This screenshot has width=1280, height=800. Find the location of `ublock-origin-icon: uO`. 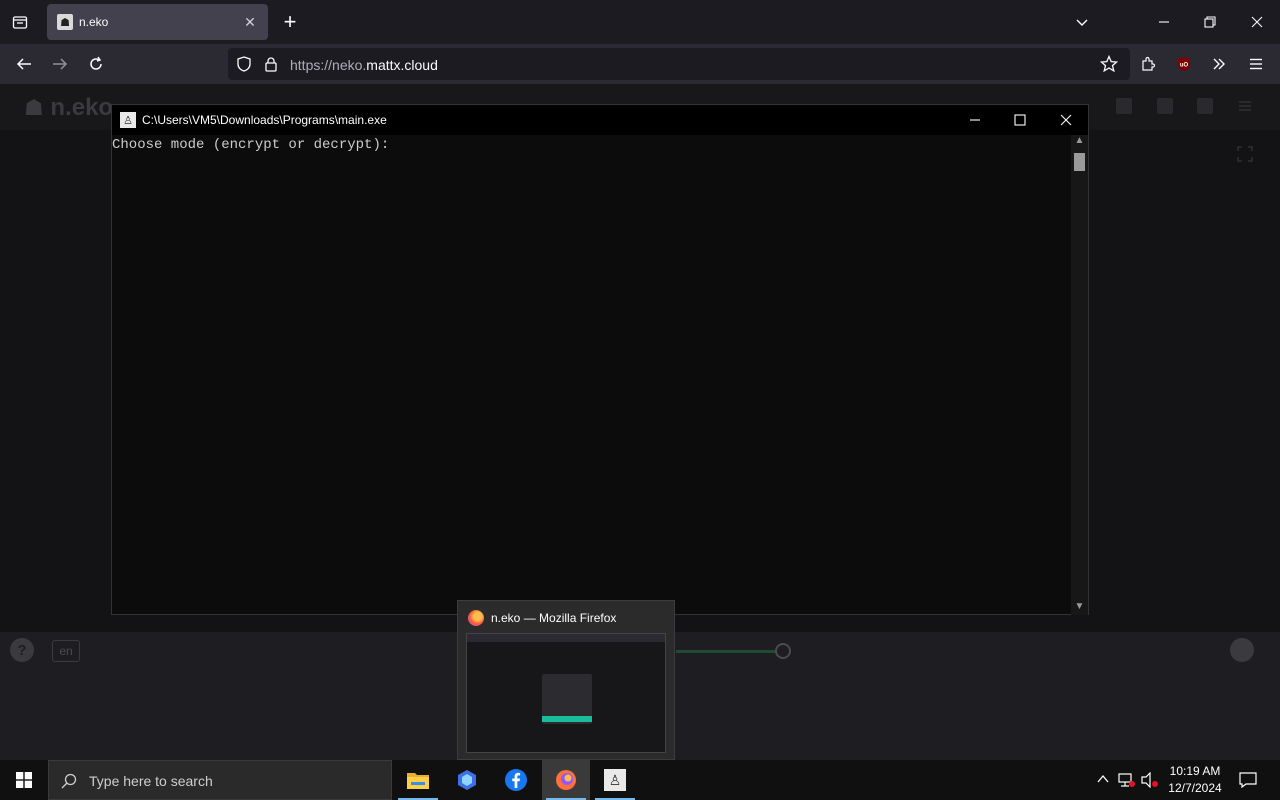

ublock-origin-icon: uO is located at coordinates (1184, 64).